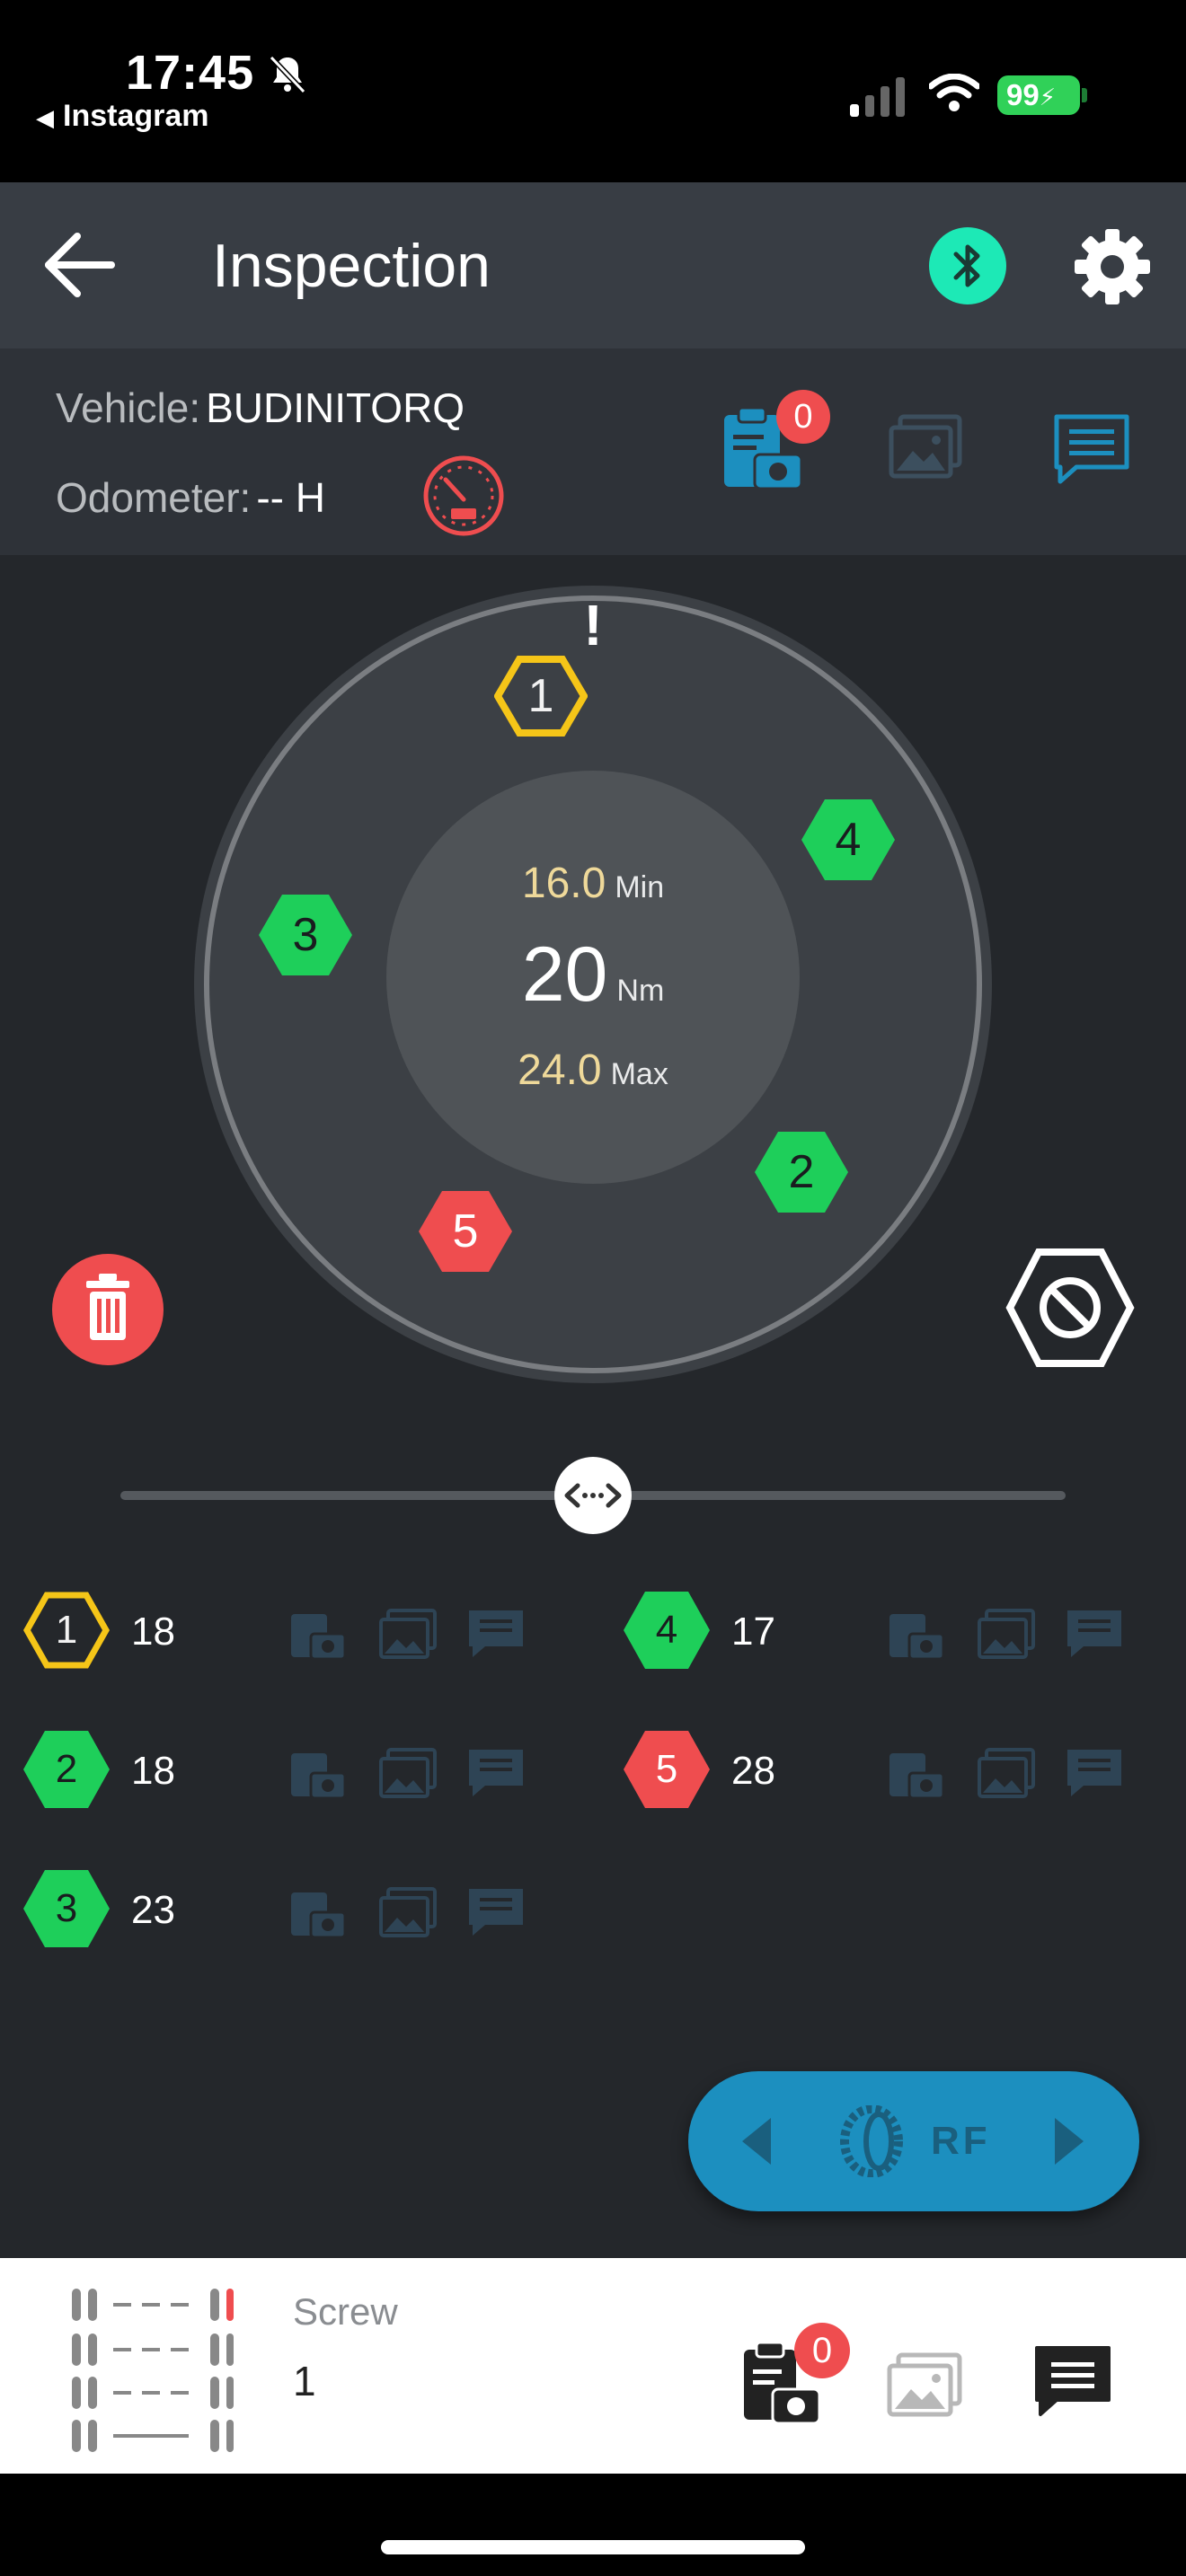  Describe the element at coordinates (753, 1632) in the screenshot. I see `screw-value-4: 17` at that location.